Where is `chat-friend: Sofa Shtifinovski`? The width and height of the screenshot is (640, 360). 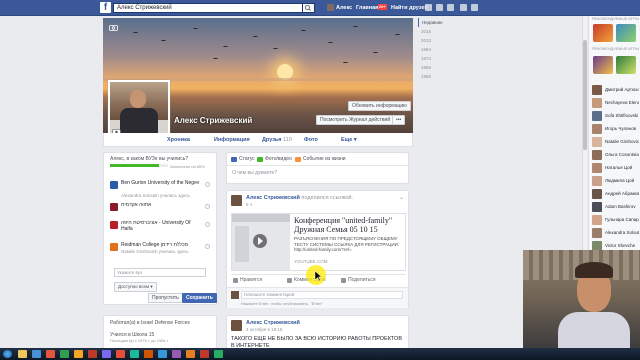
chat-friend: Sofa Shtifinovski is located at coordinates (616, 116).